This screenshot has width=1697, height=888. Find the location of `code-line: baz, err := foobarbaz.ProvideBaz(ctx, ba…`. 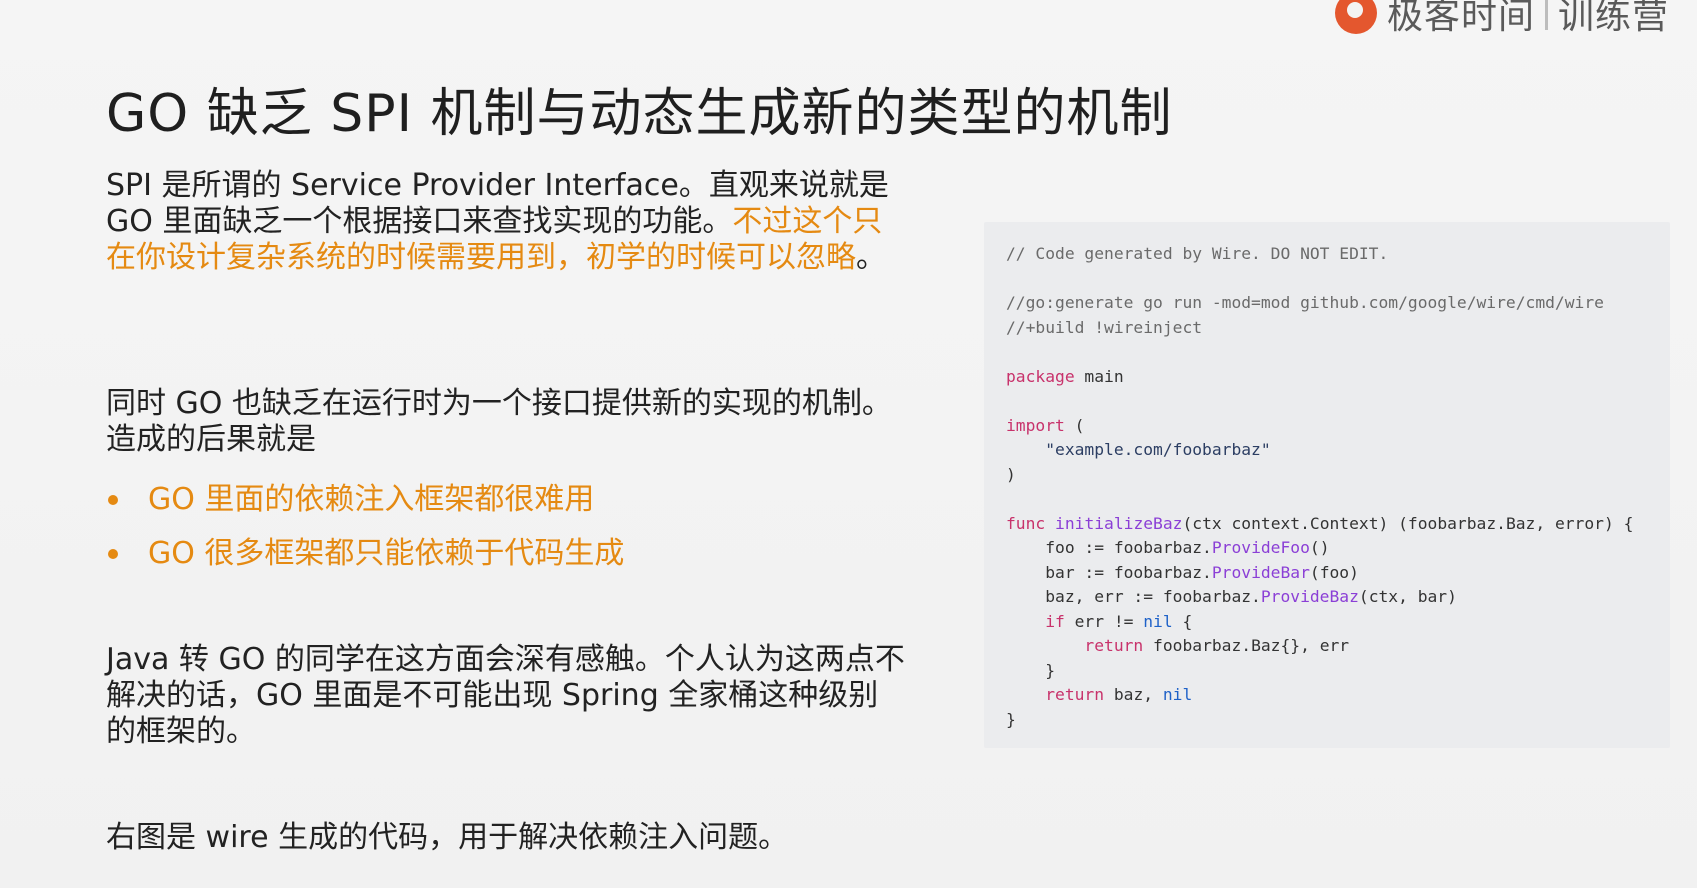

code-line: baz, err := foobarbaz.ProvideBaz(ctx, ba… is located at coordinates (1327, 597).